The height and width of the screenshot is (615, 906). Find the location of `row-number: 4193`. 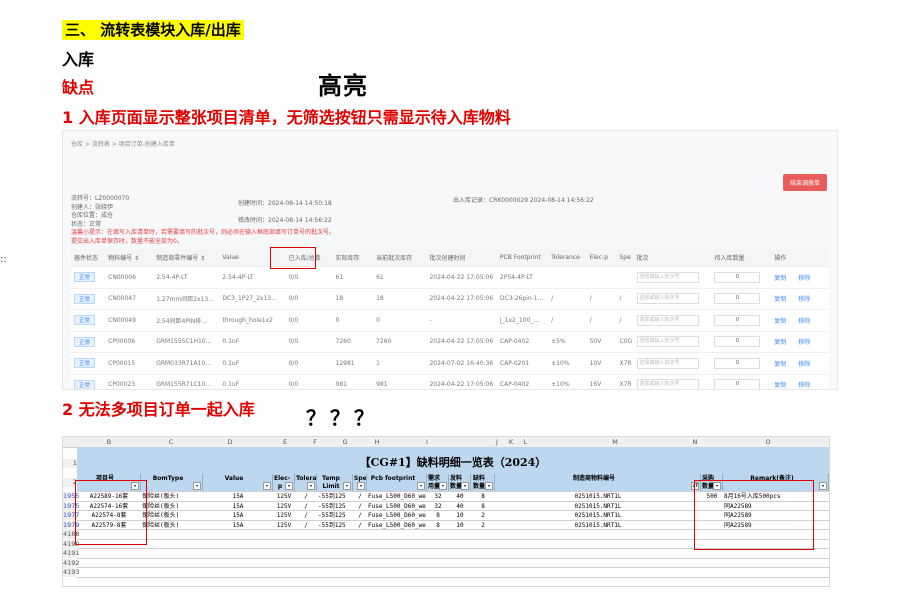

row-number: 4193 is located at coordinates (71, 572).